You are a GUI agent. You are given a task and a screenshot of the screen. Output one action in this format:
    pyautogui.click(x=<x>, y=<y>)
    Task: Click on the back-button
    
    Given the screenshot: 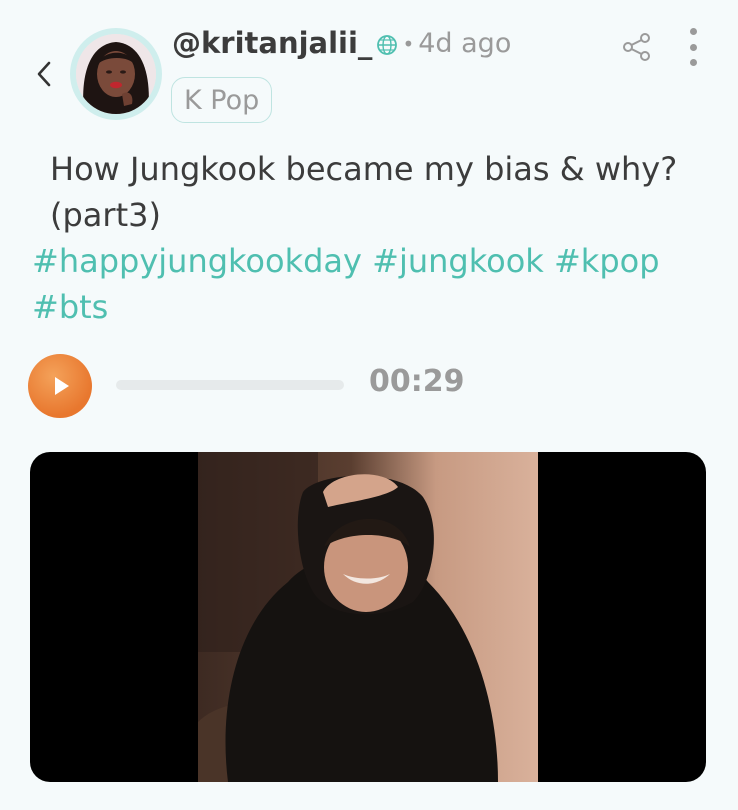 What is the action you would take?
    pyautogui.click(x=44, y=74)
    